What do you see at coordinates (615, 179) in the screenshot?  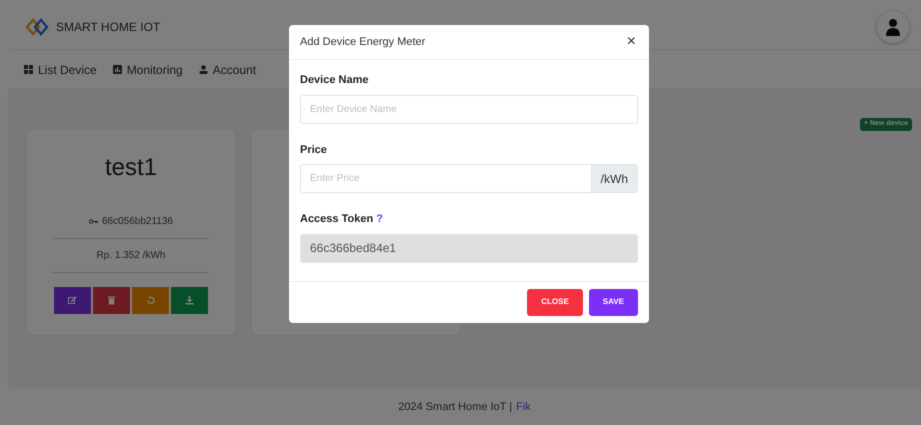 I see `unit-label: /kWh` at bounding box center [615, 179].